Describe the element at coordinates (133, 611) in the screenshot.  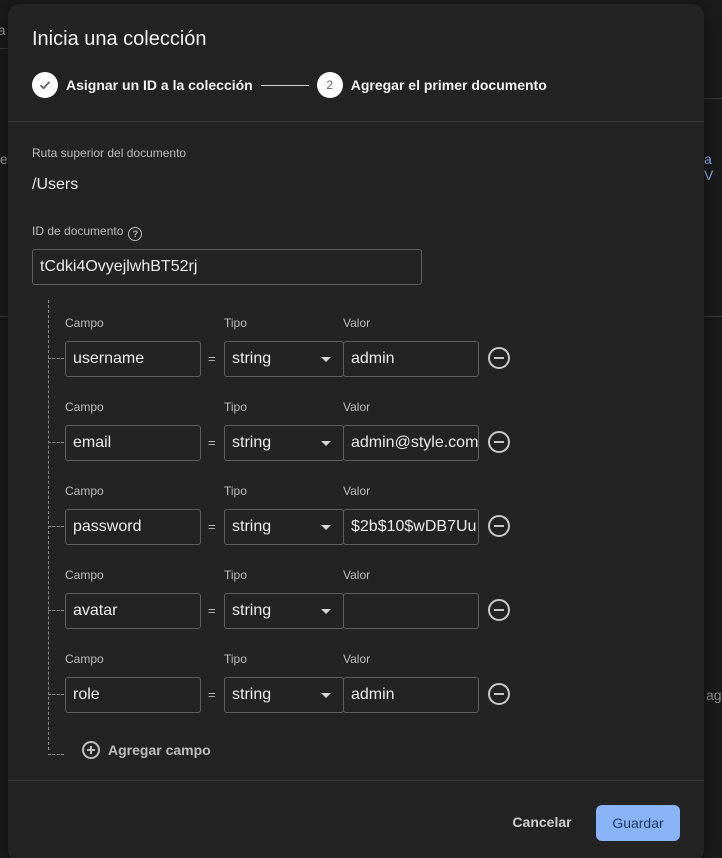
I see `field-name-input: avatar` at that location.